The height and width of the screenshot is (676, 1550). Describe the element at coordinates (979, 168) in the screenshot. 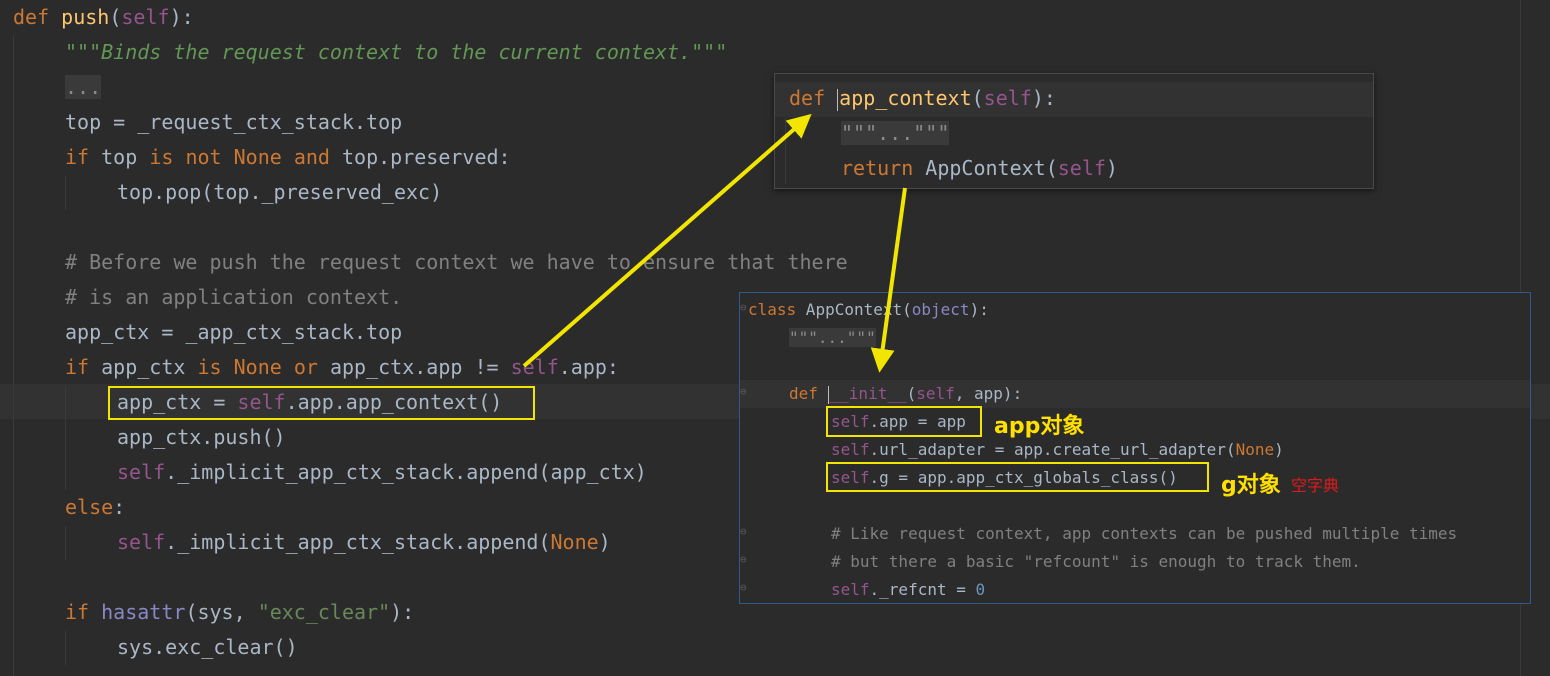

I see `popup-line-return: return AppContext(self)` at that location.